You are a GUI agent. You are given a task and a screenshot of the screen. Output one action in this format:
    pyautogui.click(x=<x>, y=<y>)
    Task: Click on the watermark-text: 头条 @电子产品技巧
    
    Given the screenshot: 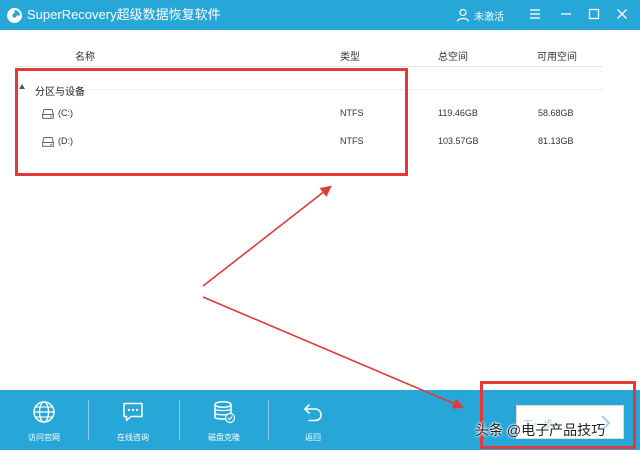 What is the action you would take?
    pyautogui.click(x=540, y=430)
    